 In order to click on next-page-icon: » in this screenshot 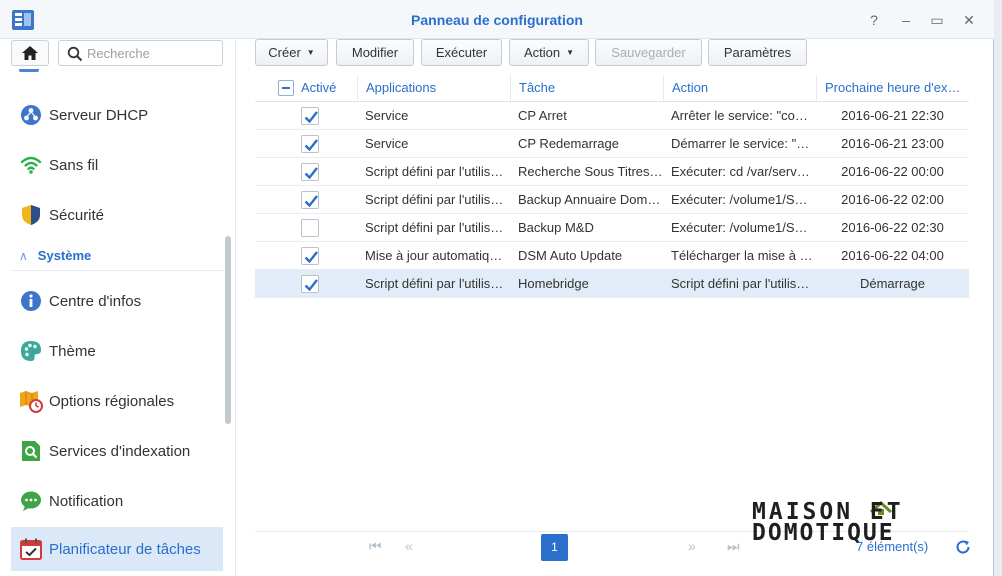, I will do `click(692, 546)`.